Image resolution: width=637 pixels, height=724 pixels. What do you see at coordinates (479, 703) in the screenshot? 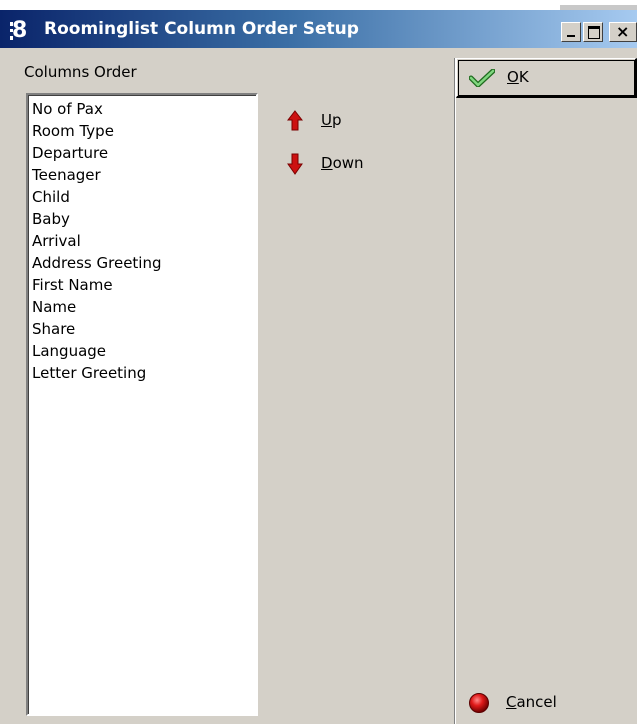
I see `red-dot-icon` at bounding box center [479, 703].